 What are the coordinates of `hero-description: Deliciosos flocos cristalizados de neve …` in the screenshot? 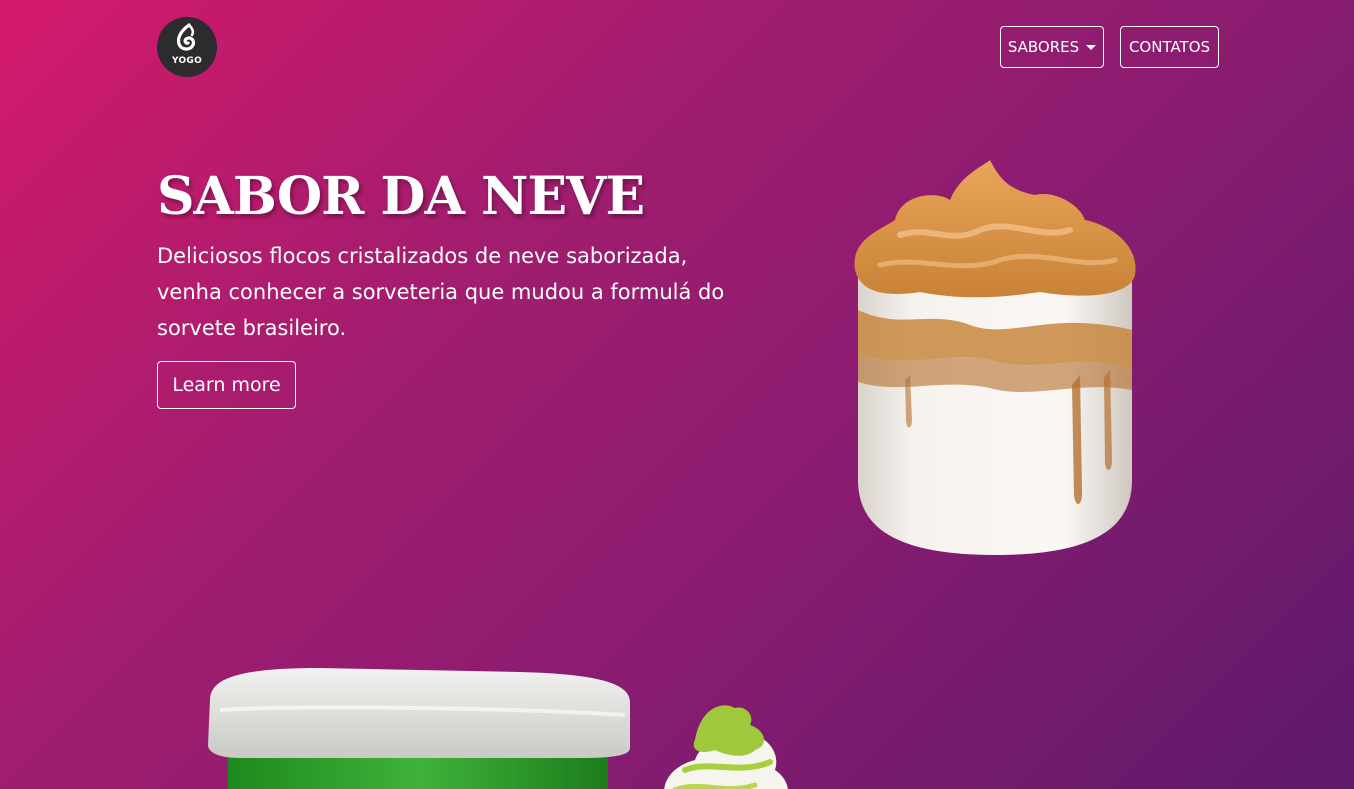 It's located at (441, 292).